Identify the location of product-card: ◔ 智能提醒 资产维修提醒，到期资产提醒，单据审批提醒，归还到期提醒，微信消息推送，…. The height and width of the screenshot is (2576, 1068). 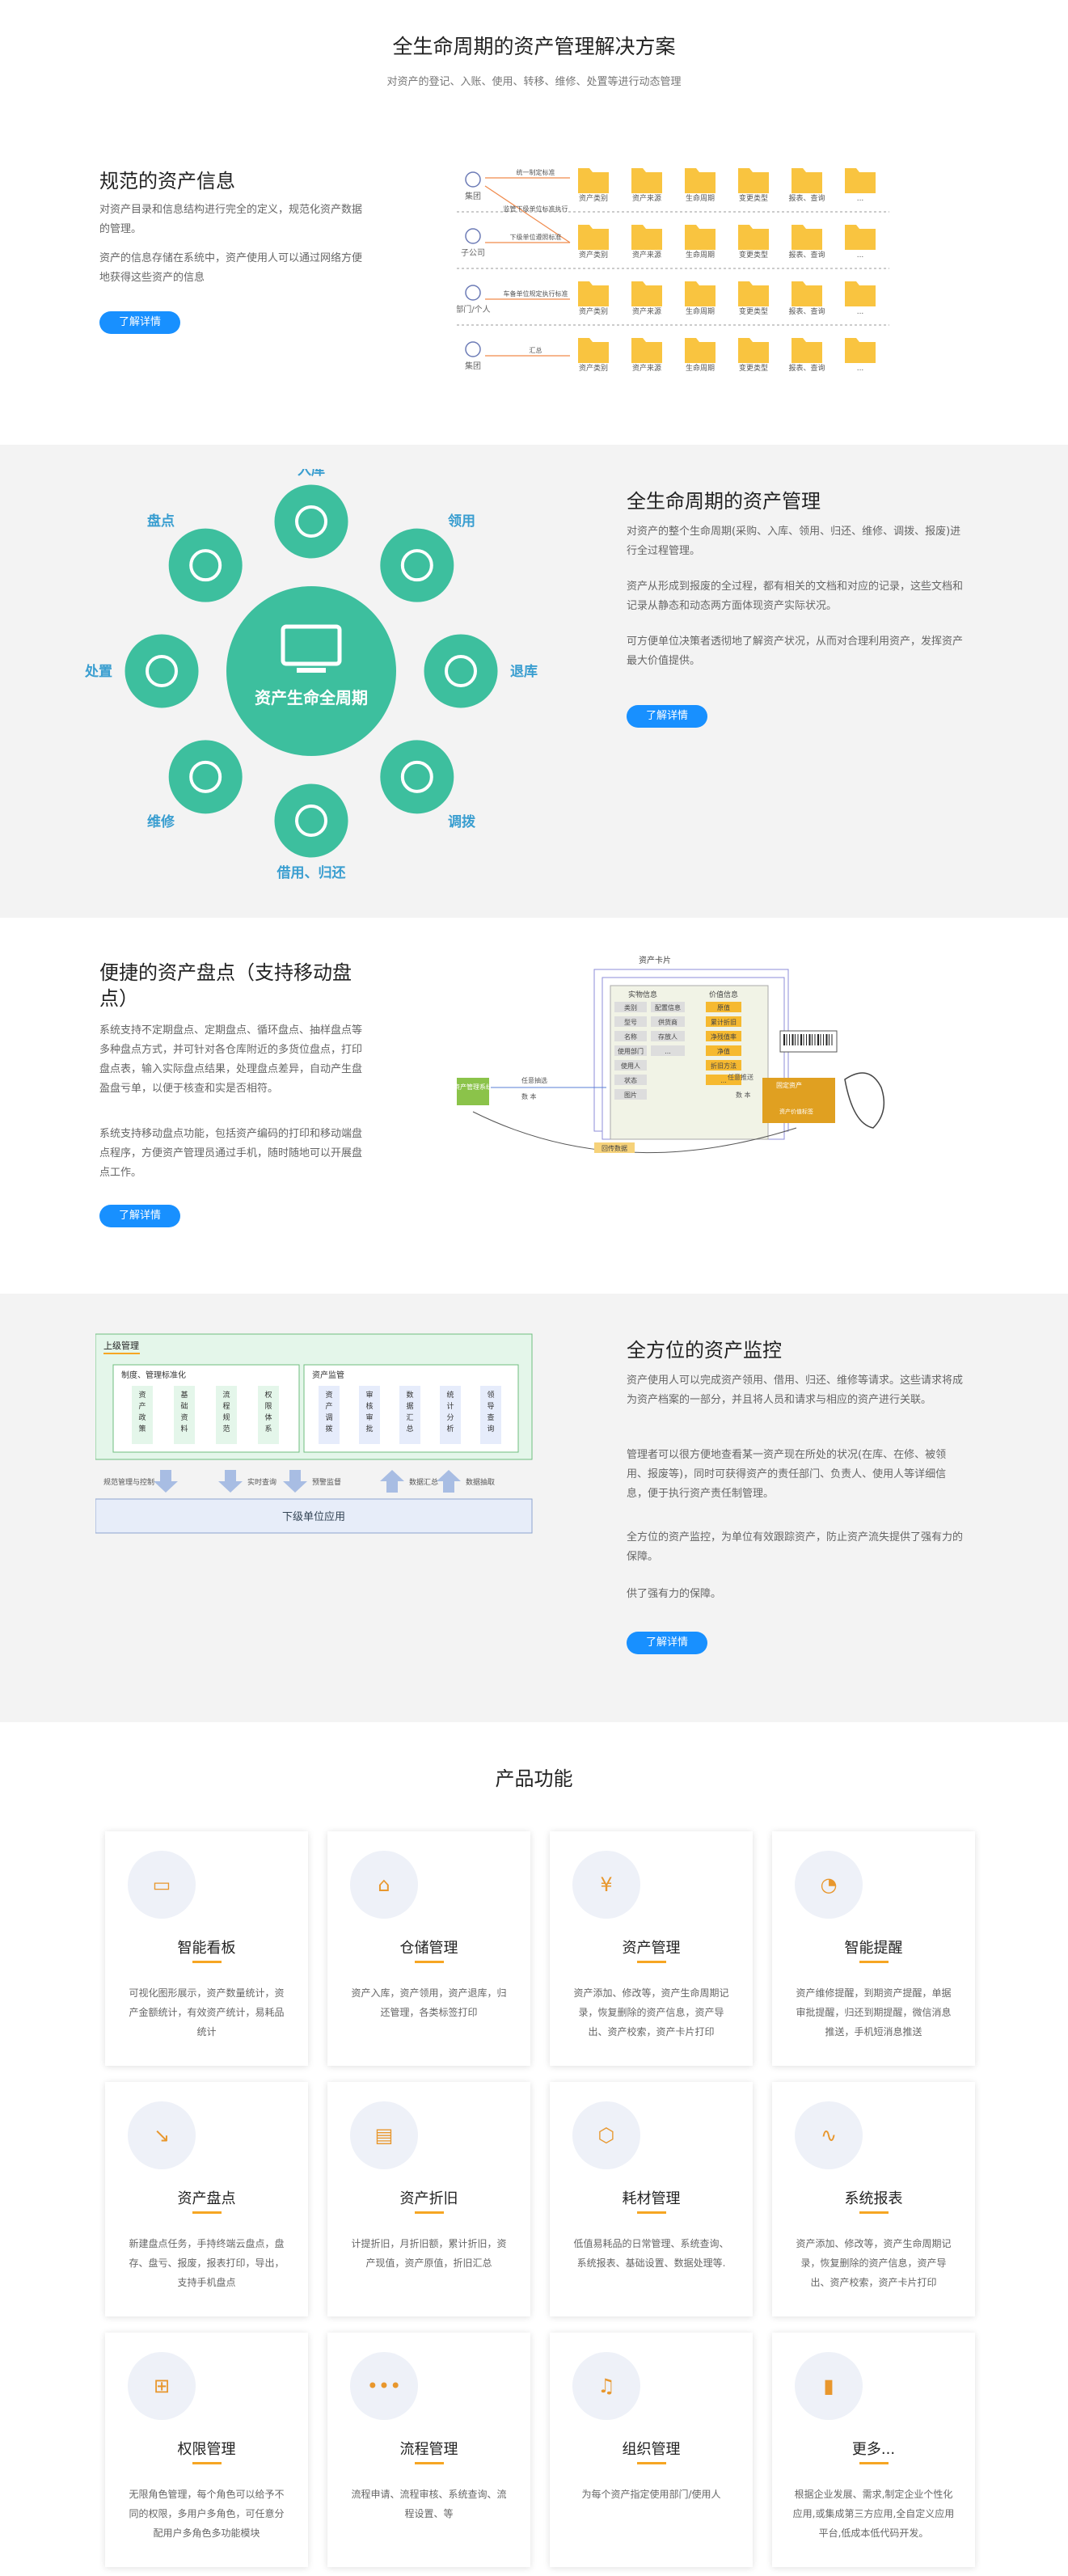
(873, 1948).